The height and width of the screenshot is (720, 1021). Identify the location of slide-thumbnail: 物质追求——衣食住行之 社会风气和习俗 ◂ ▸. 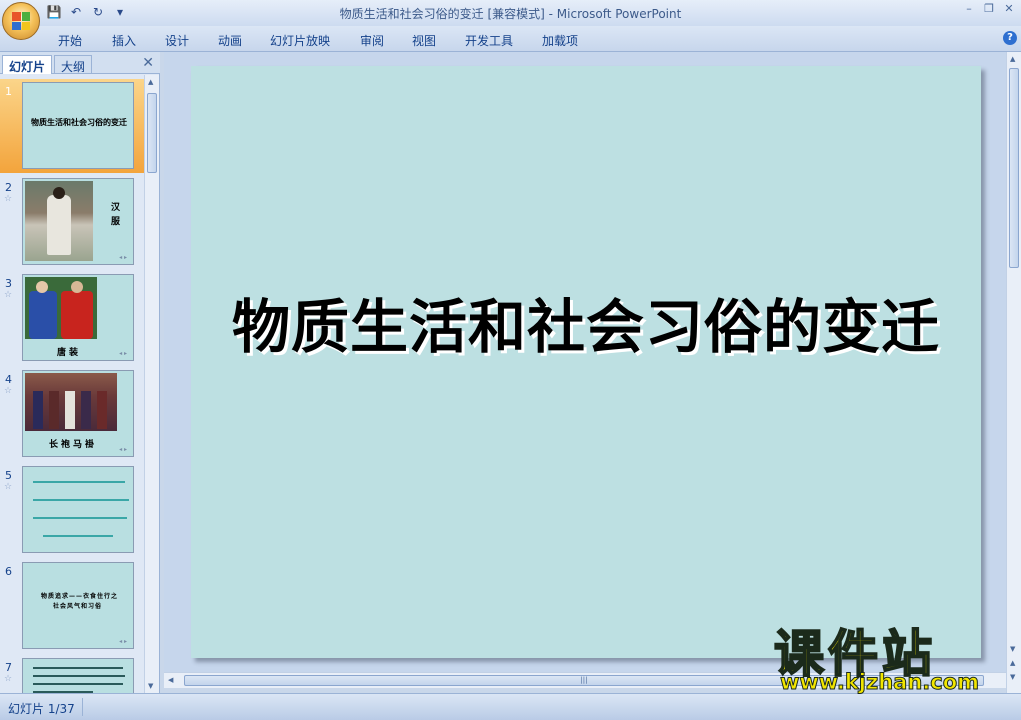
(78, 605).